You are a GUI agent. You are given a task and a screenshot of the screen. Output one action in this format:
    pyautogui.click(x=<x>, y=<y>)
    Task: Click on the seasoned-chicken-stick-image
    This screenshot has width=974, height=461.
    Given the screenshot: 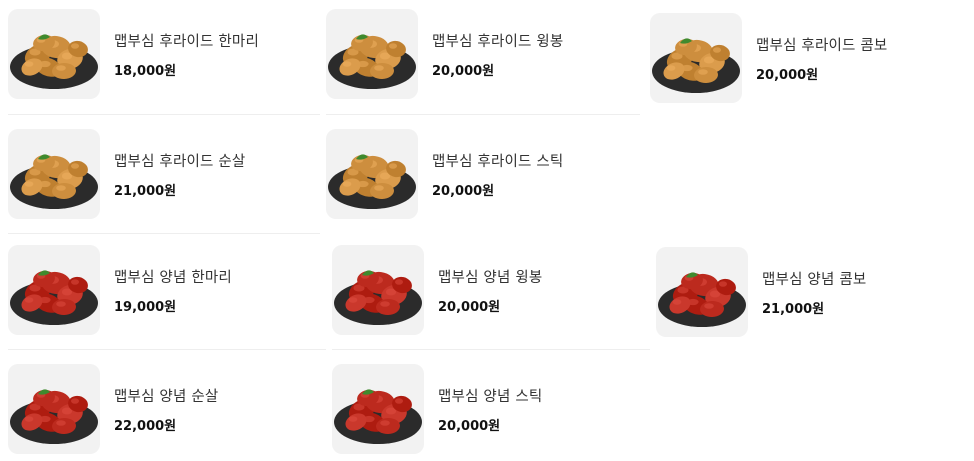 What is the action you would take?
    pyautogui.click(x=378, y=409)
    